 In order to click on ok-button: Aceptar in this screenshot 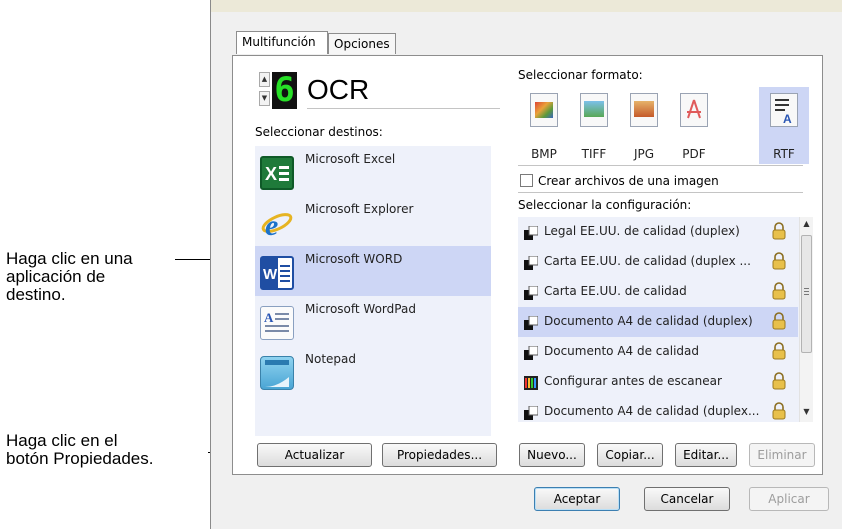, I will do `click(577, 499)`.